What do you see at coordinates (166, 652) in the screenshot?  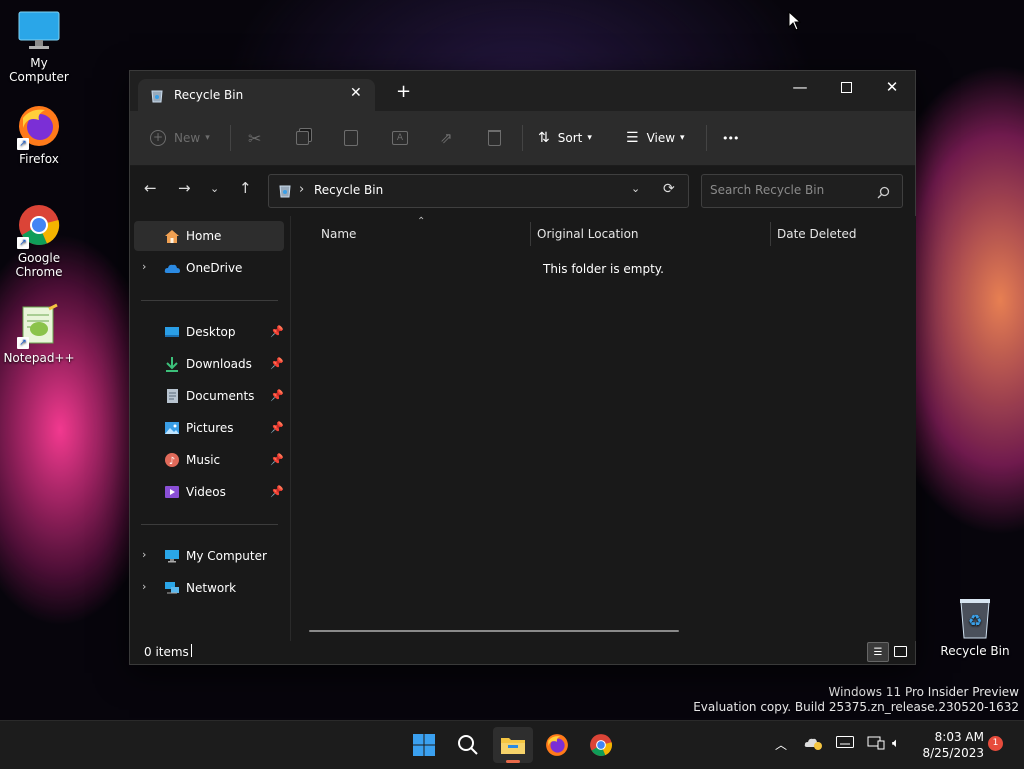 I see `item-count: 0 items` at bounding box center [166, 652].